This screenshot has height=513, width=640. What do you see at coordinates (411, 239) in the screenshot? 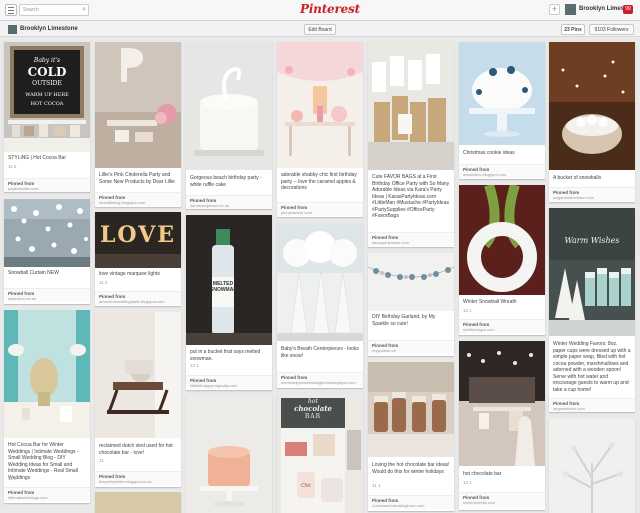
I see `pinned-from: Pinned from karaspartyideas.com` at bounding box center [411, 239].